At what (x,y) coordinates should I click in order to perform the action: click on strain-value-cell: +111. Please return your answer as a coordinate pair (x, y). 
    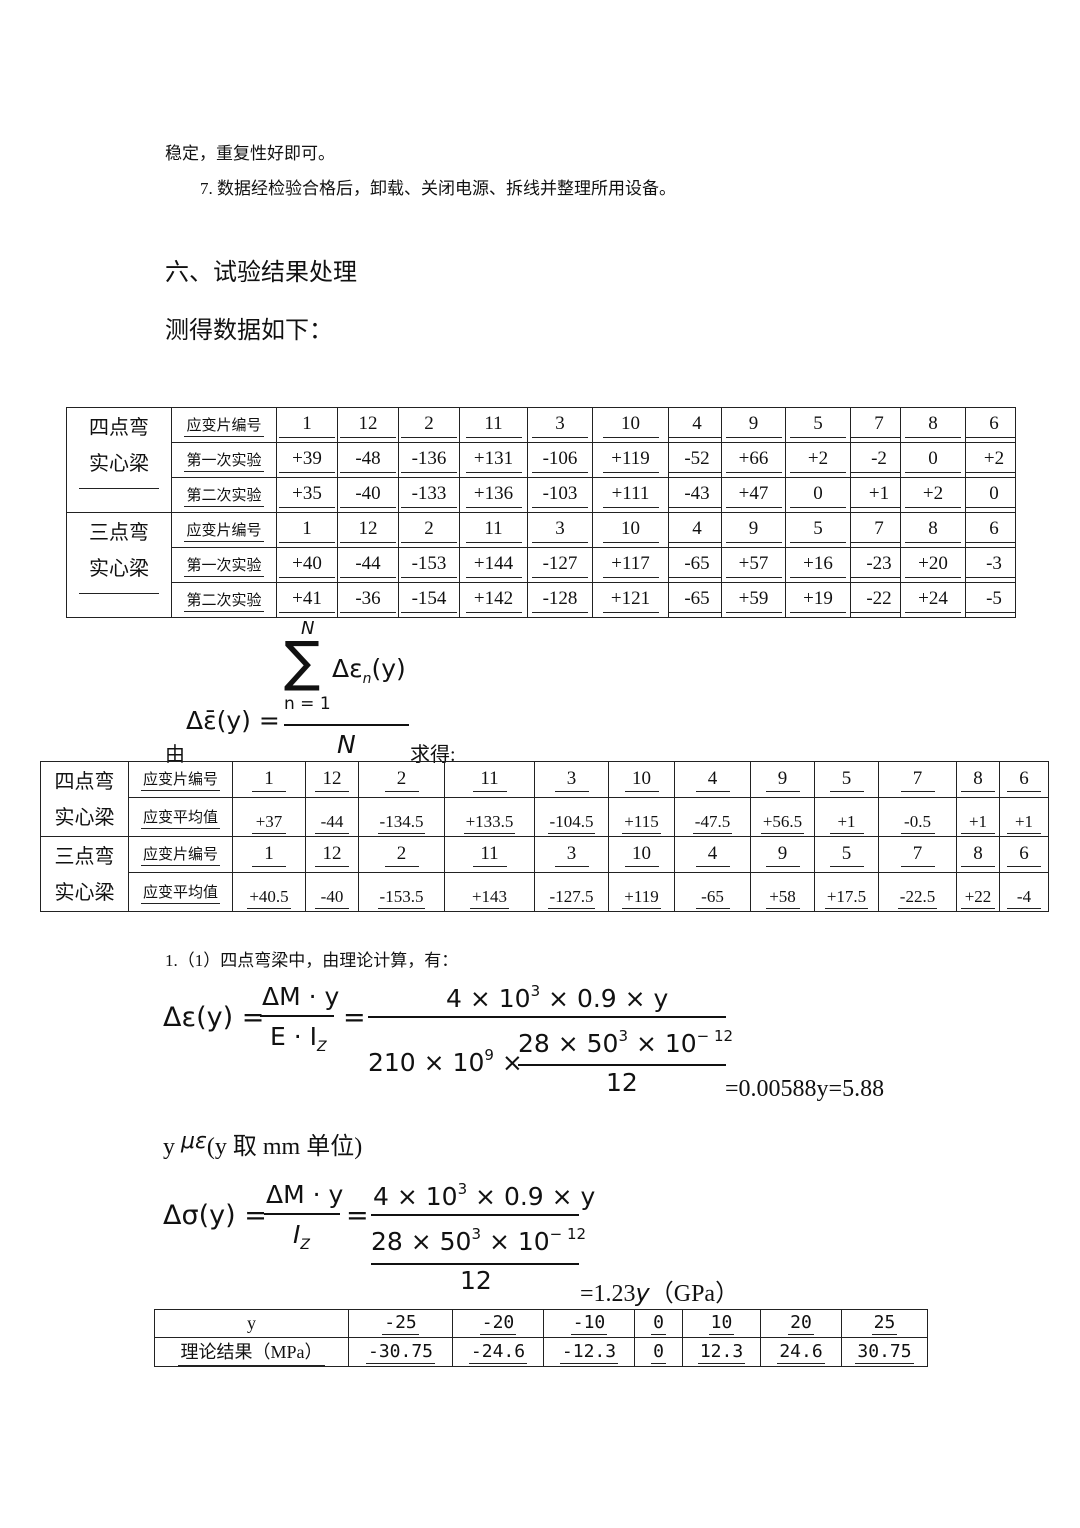
    Looking at the image, I should click on (630, 495).